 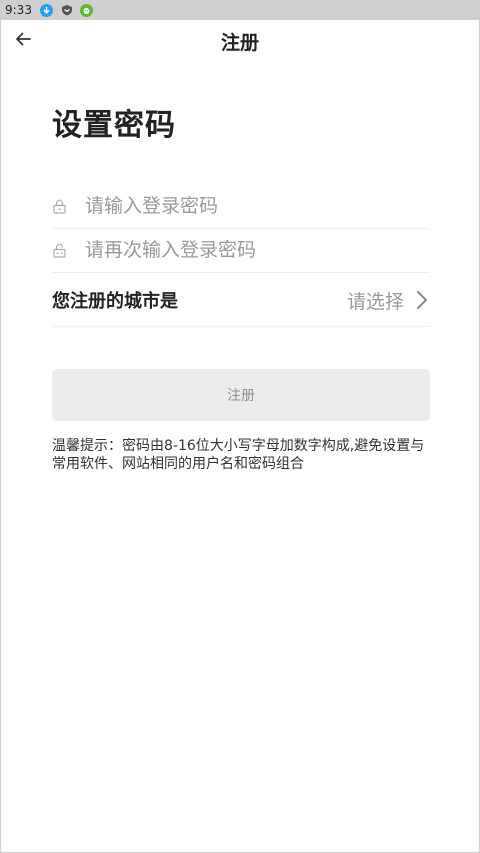 What do you see at coordinates (257, 250) in the screenshot?
I see `password-confirm-input` at bounding box center [257, 250].